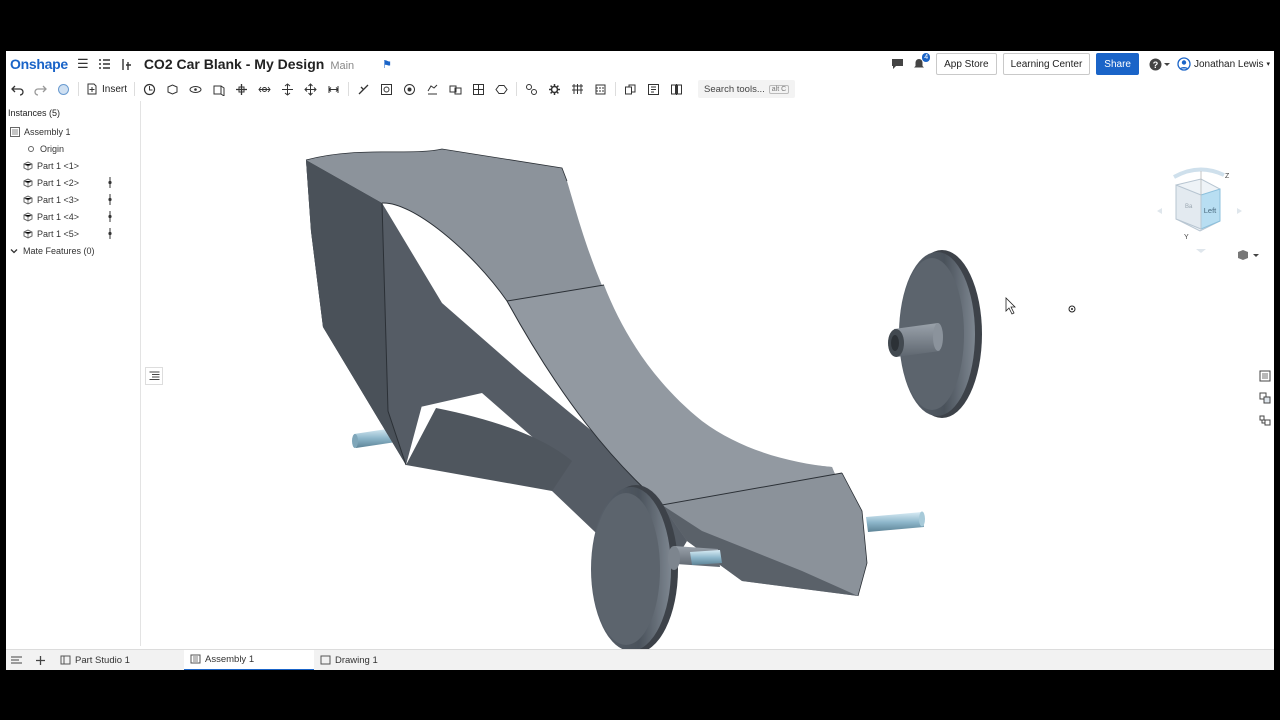 This screenshot has width=1280, height=720. What do you see at coordinates (40, 660) in the screenshot?
I see `add-tab-icon` at bounding box center [40, 660].